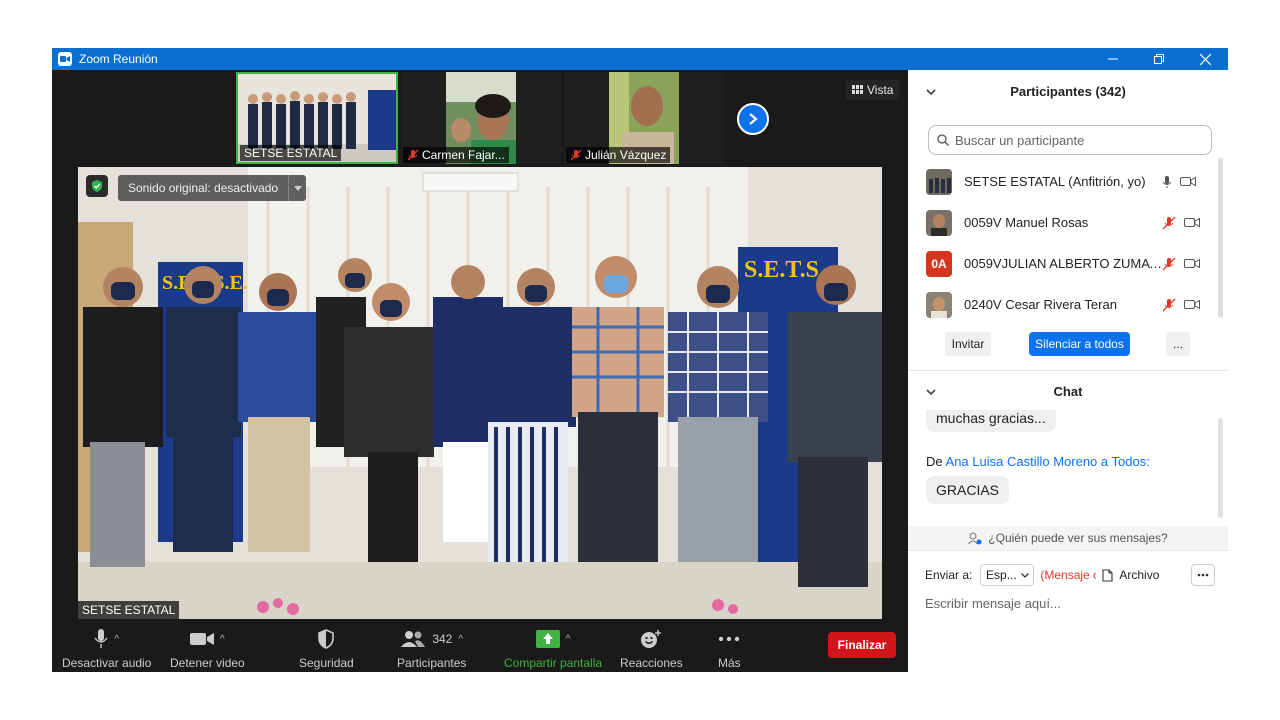  What do you see at coordinates (968, 490) in the screenshot?
I see `chat-message-bubble: GRACIAS` at bounding box center [968, 490].